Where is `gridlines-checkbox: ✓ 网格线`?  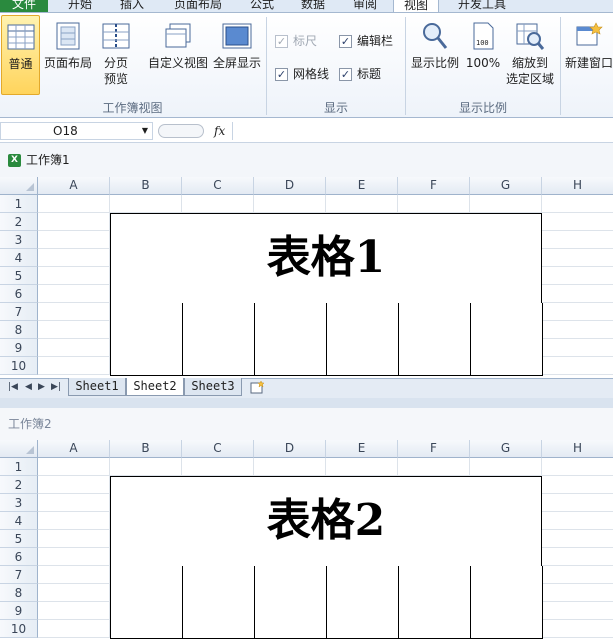
gridlines-checkbox: ✓ 网格线 is located at coordinates (302, 74).